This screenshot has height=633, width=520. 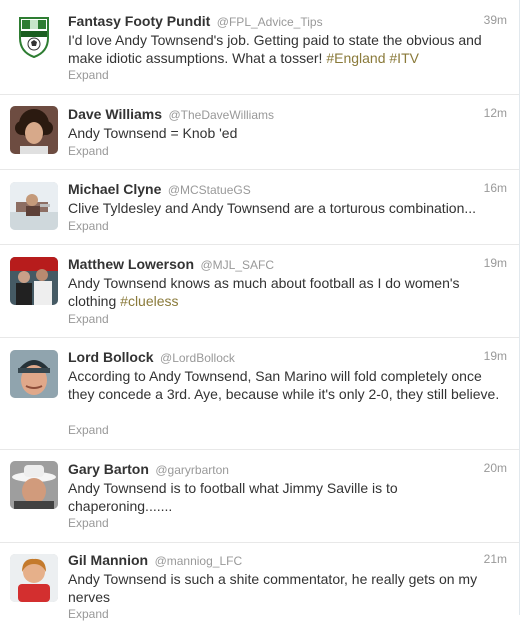 I want to click on tweet-header: Gary Barton @garyrbarton 20m, so click(x=287, y=470).